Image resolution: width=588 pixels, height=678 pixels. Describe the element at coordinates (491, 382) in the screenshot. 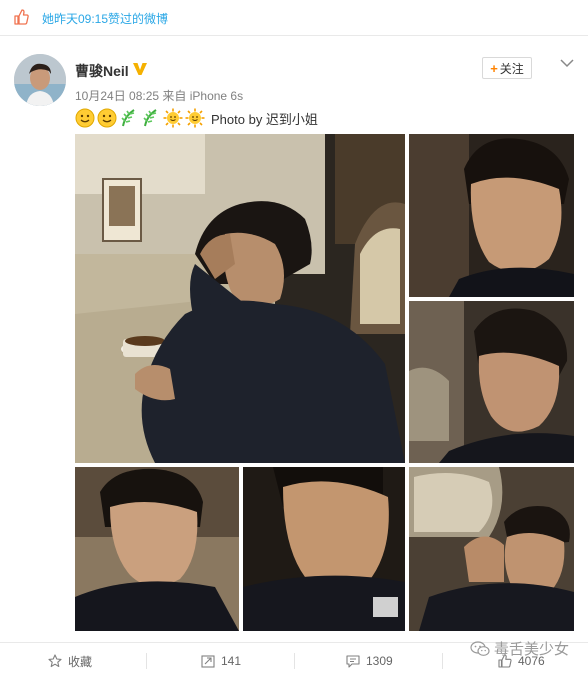

I see `photo-middle-right` at that location.